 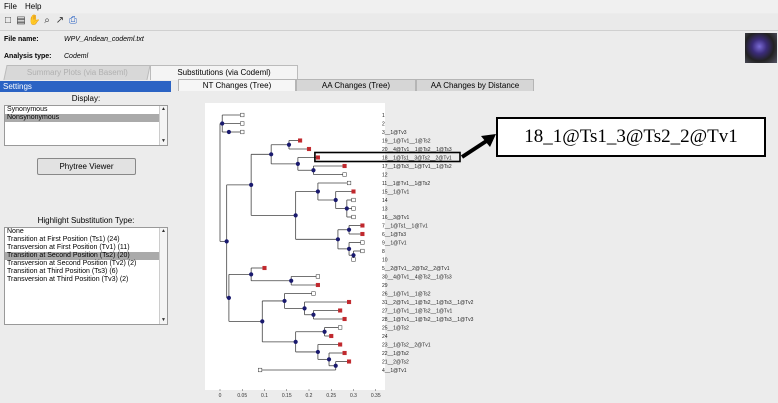 What do you see at coordinates (396, 193) in the screenshot?
I see `tree-leaf-label: 15__1@Tv1` at bounding box center [396, 193].